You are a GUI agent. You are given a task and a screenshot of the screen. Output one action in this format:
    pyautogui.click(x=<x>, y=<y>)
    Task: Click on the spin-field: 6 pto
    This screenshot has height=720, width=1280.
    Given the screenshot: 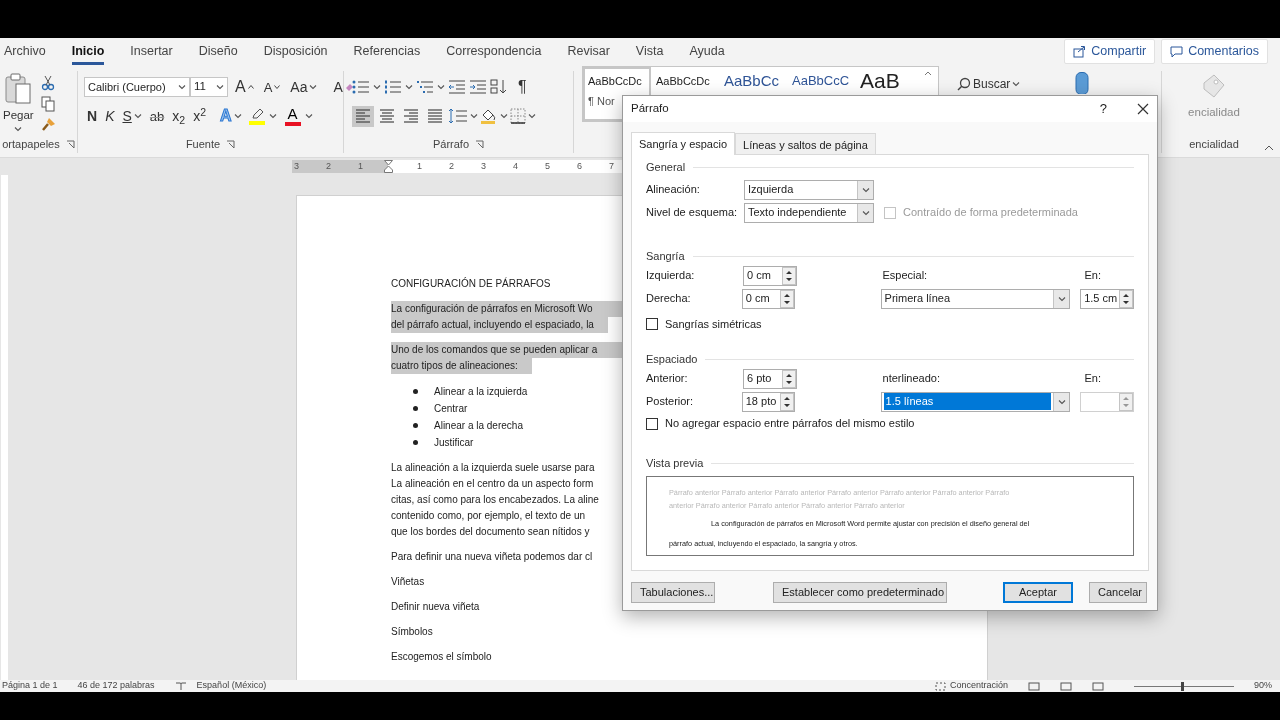 What is the action you would take?
    pyautogui.click(x=770, y=378)
    